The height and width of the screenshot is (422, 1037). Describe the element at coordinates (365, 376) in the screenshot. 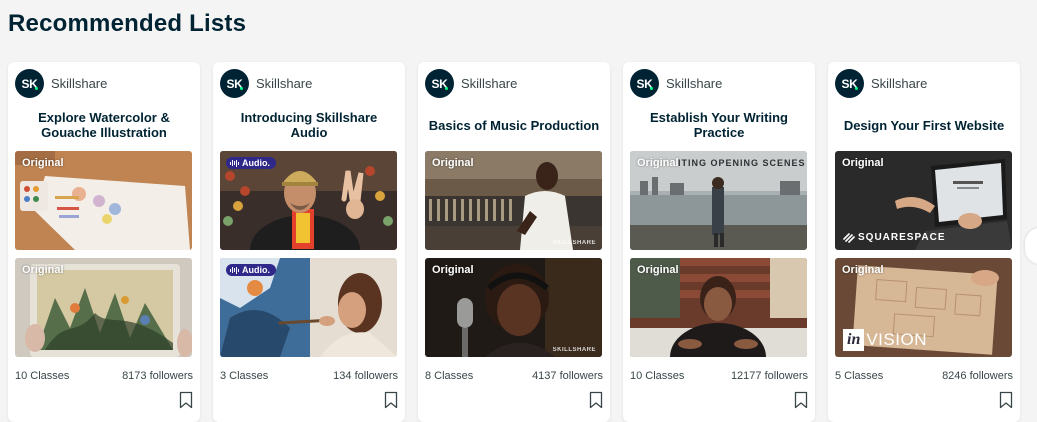

I see `follower-count: 134 followers` at that location.